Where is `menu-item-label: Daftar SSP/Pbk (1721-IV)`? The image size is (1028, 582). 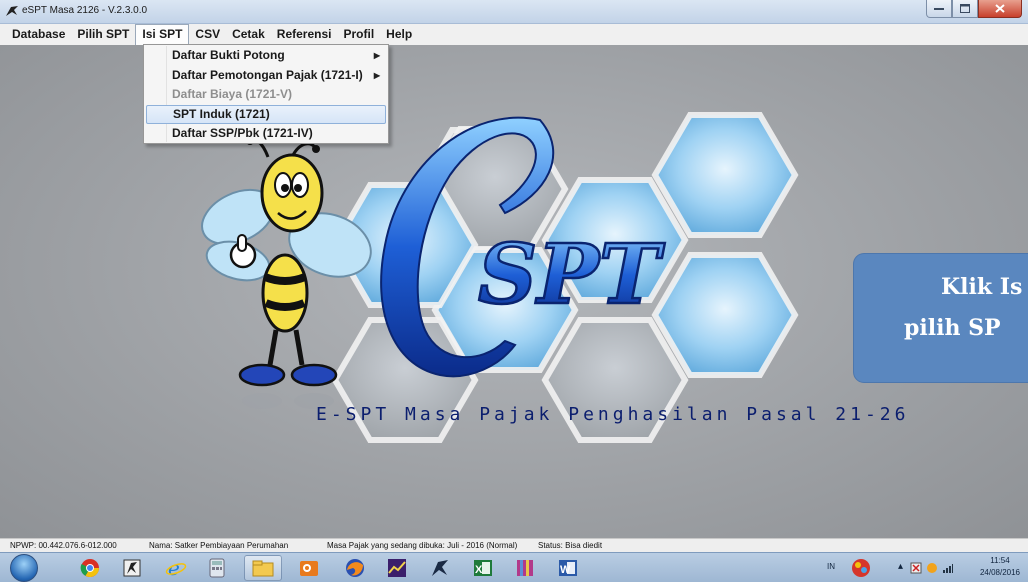
menu-item-label: Daftar SSP/Pbk (1721-IV) is located at coordinates (242, 133).